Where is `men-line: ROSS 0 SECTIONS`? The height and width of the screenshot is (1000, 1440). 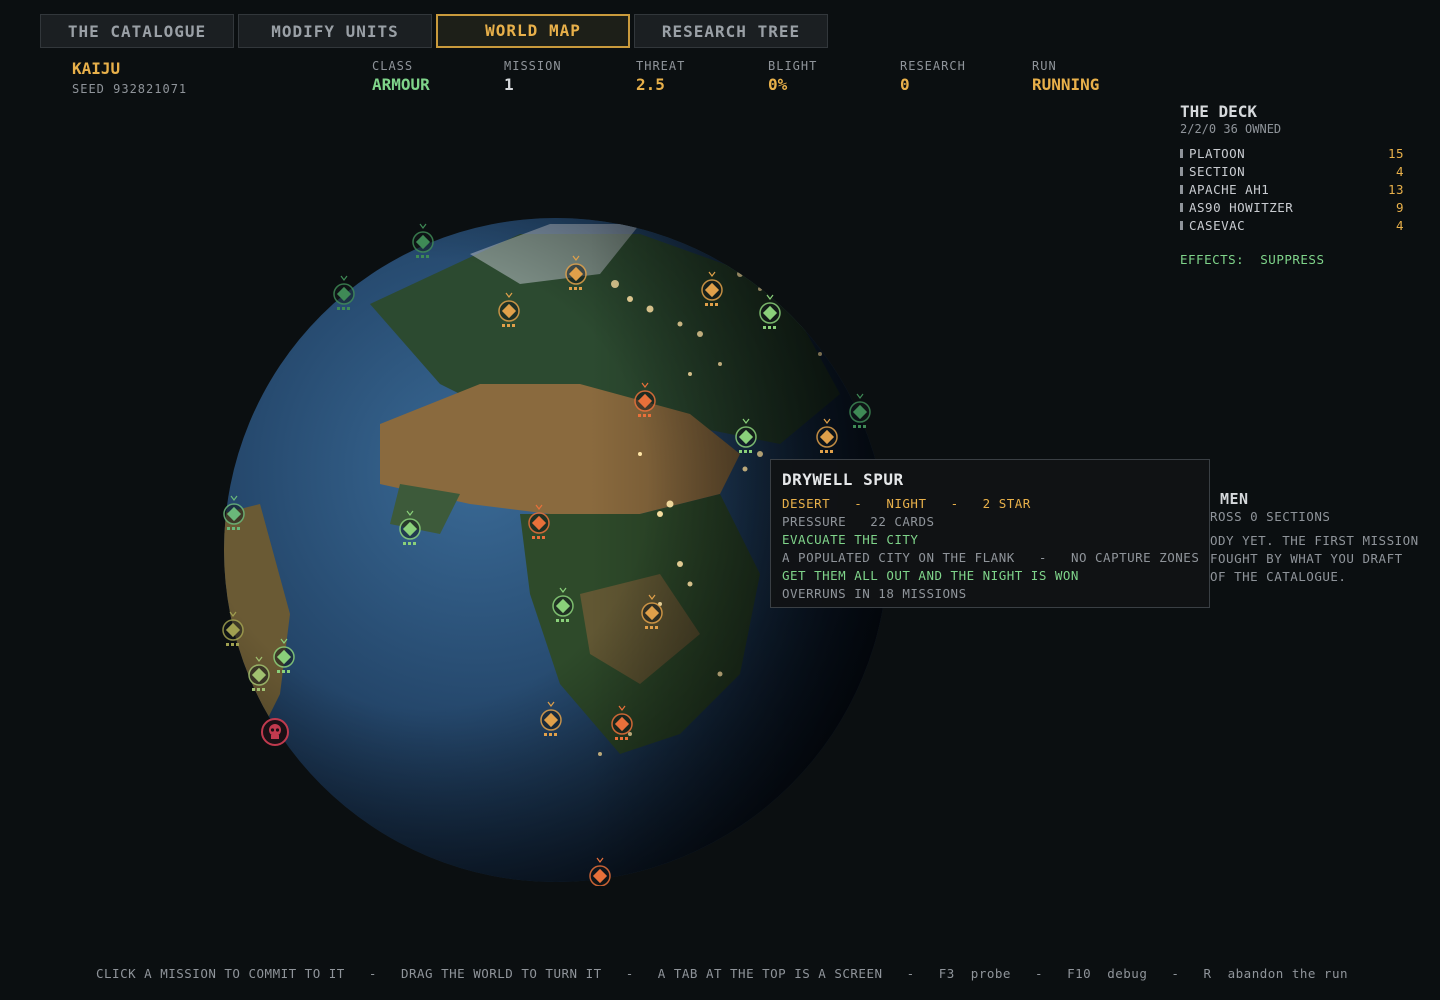
men-line: ROSS 0 SECTIONS is located at coordinates (1270, 516).